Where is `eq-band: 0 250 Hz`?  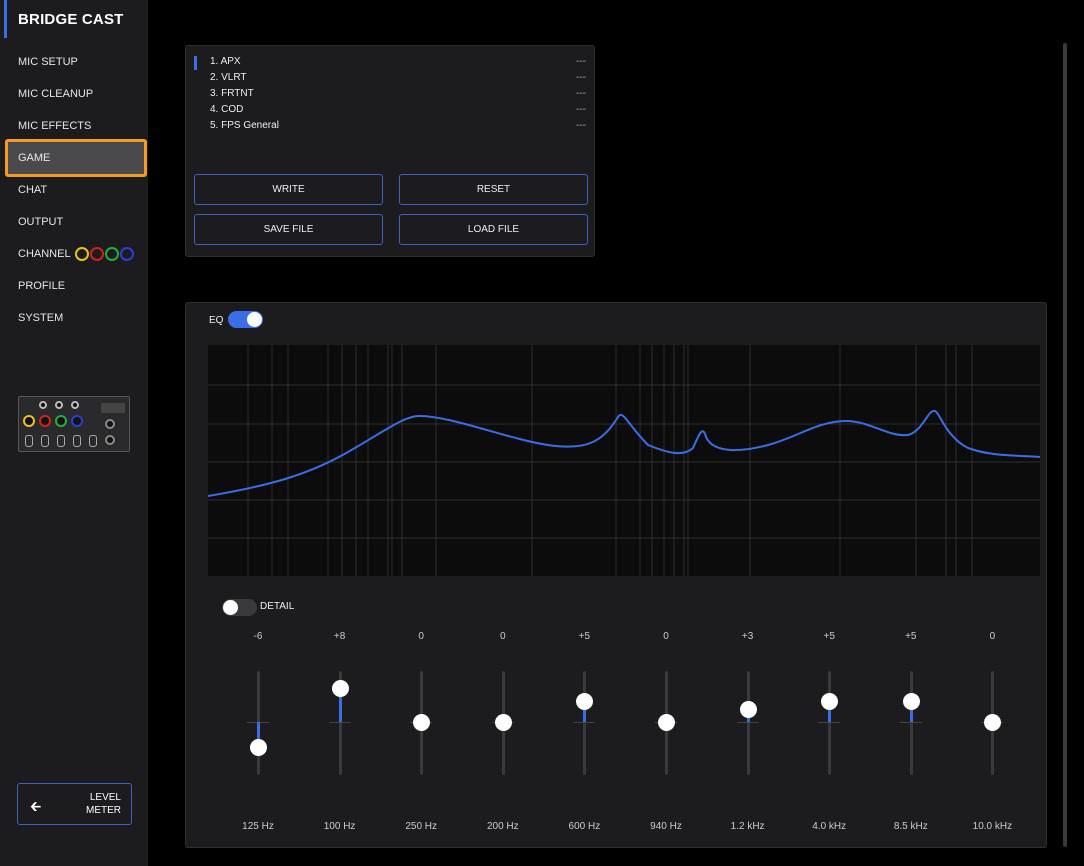 eq-band: 0 250 Hz is located at coordinates (421, 736).